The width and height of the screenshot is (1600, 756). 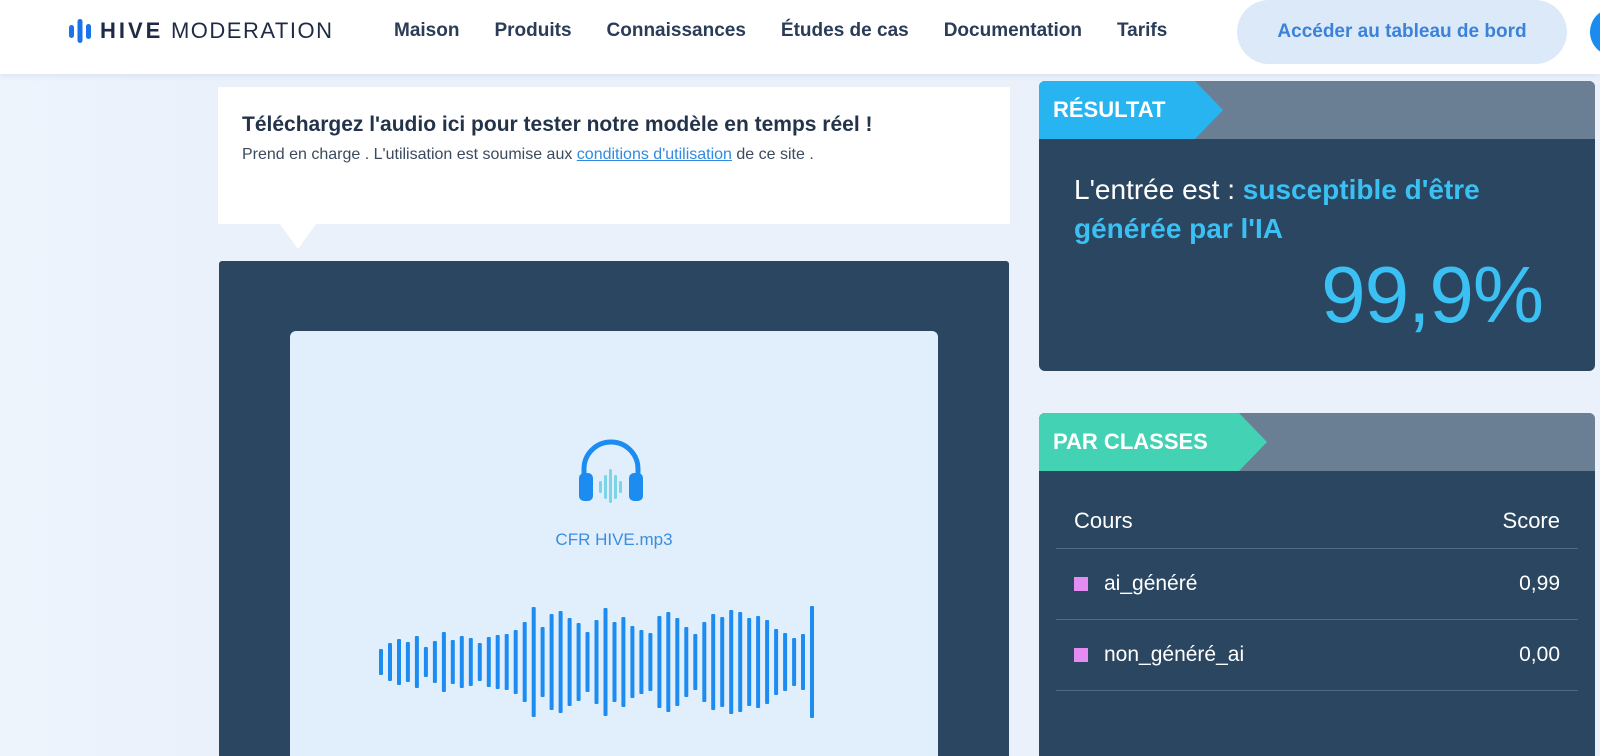 I want to click on table-row: non_généré_ai 0,00, so click(x=1317, y=655).